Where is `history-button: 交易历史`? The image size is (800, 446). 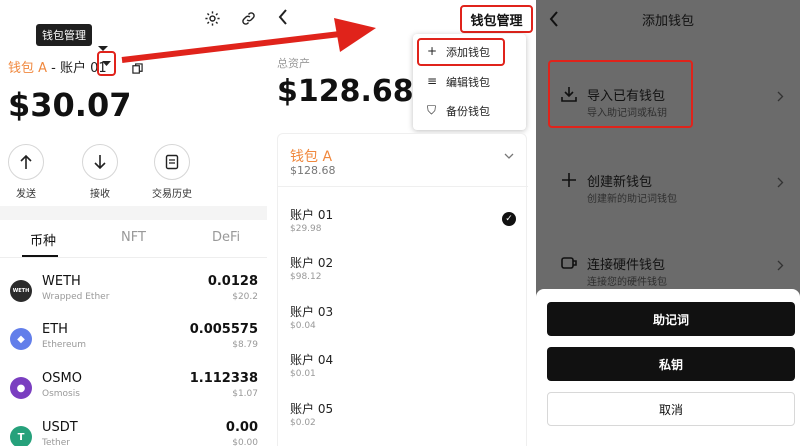
history-button: 交易历史 is located at coordinates (172, 172).